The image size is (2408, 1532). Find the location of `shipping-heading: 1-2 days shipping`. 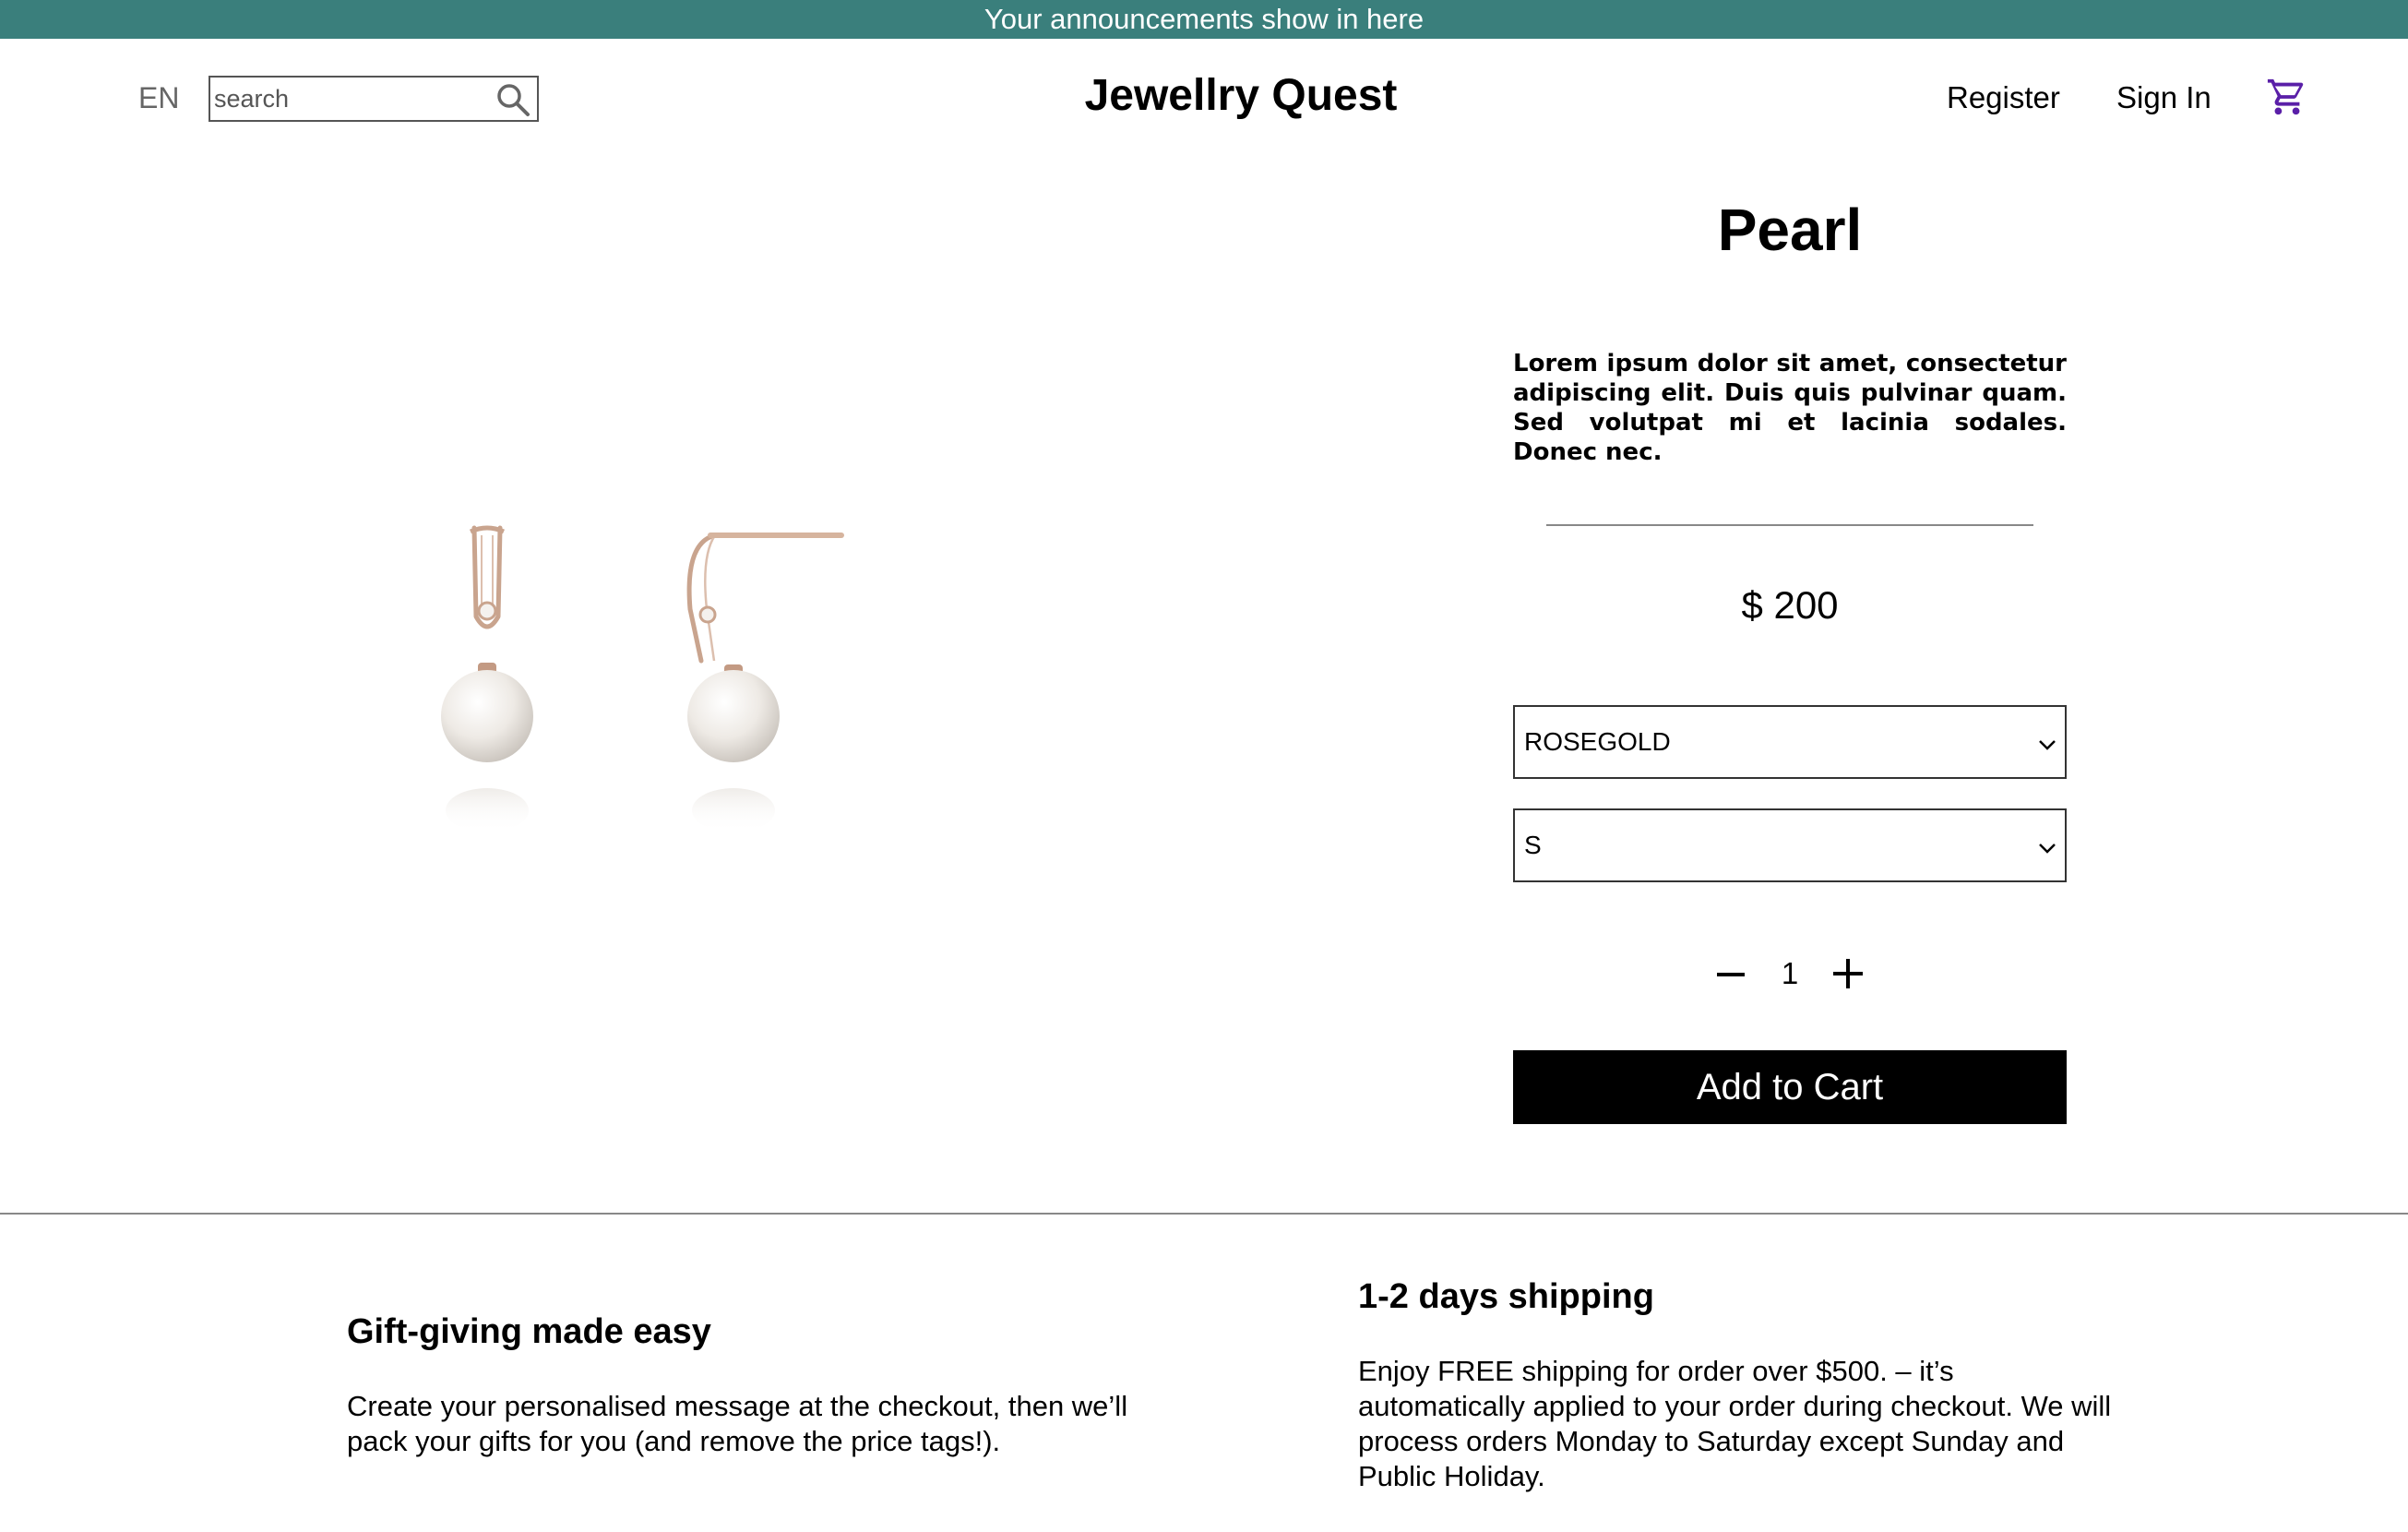

shipping-heading: 1-2 days shipping is located at coordinates (1506, 1296).